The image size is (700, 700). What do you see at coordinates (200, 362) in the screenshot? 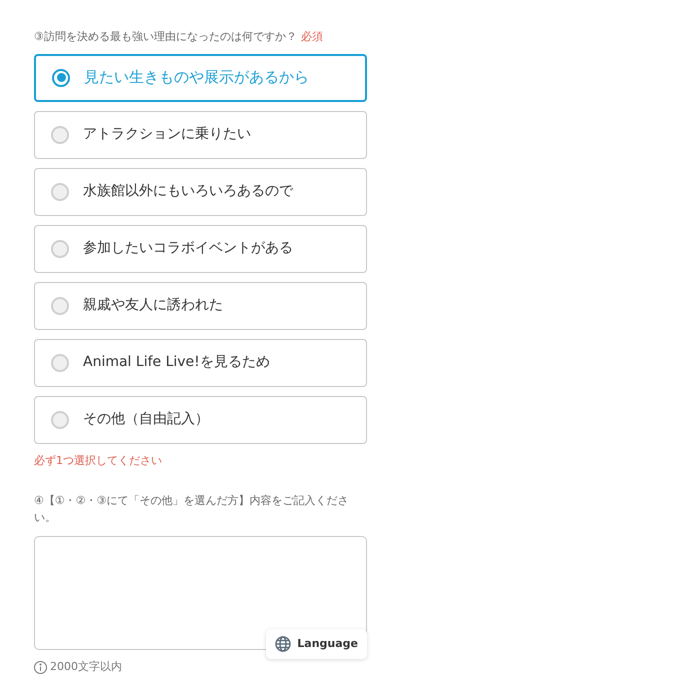
I see `radio-option: Animal Life Live!を見るため` at bounding box center [200, 362].